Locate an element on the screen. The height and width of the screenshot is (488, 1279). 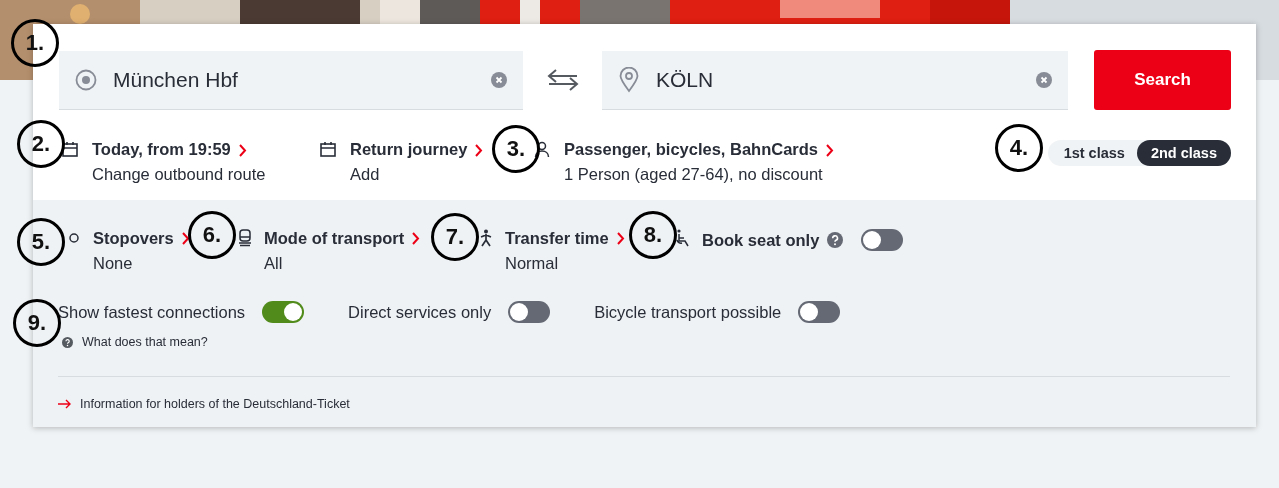
destination-field: KÖLN is located at coordinates (835, 80).